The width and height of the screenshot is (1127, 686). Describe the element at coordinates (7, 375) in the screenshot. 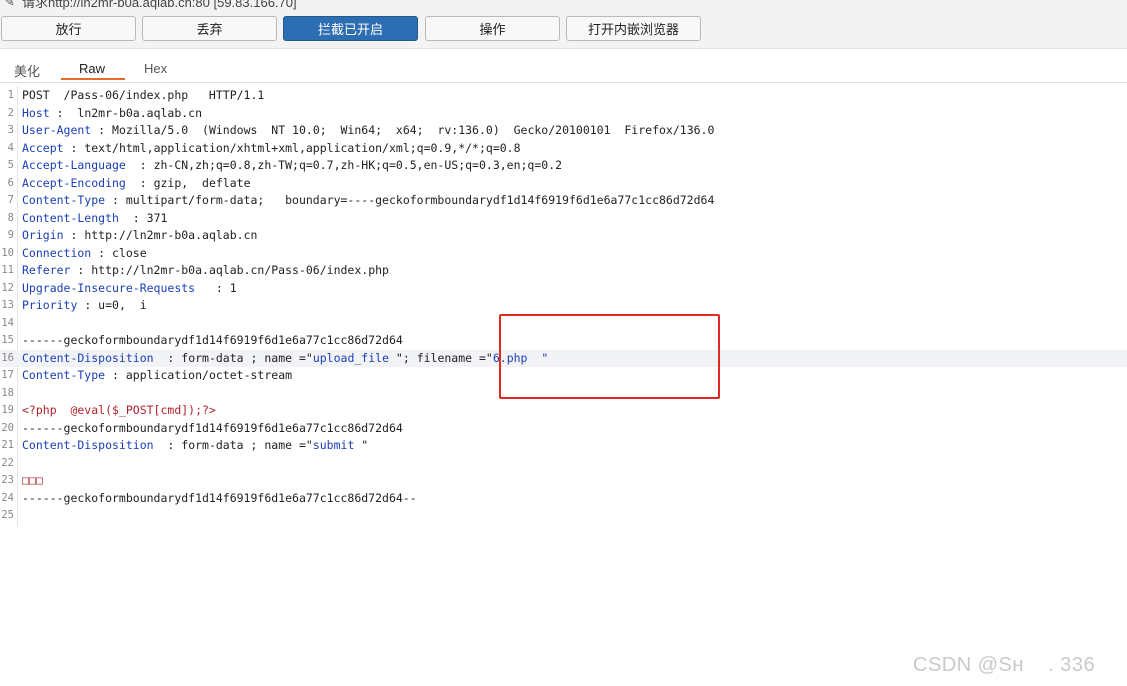

I see `line-number: 17` at that location.